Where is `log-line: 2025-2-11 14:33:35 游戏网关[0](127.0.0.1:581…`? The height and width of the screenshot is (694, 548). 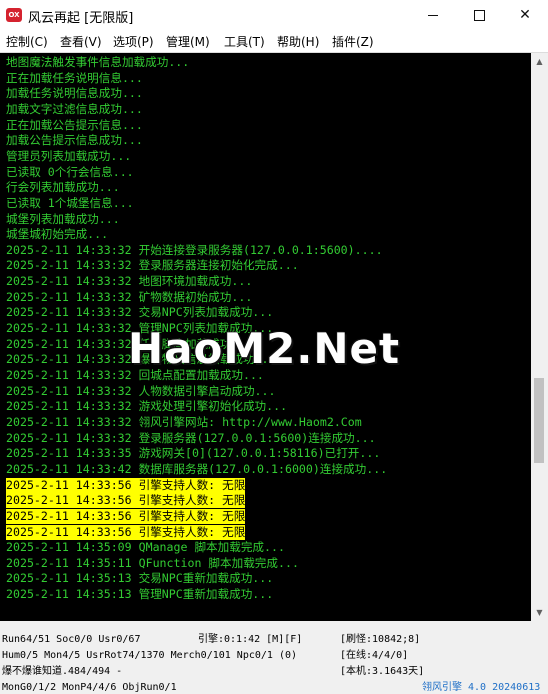
log-line: 2025-2-11 14:33:35 游戏网关[0](127.0.0.1:581… is located at coordinates (193, 453).